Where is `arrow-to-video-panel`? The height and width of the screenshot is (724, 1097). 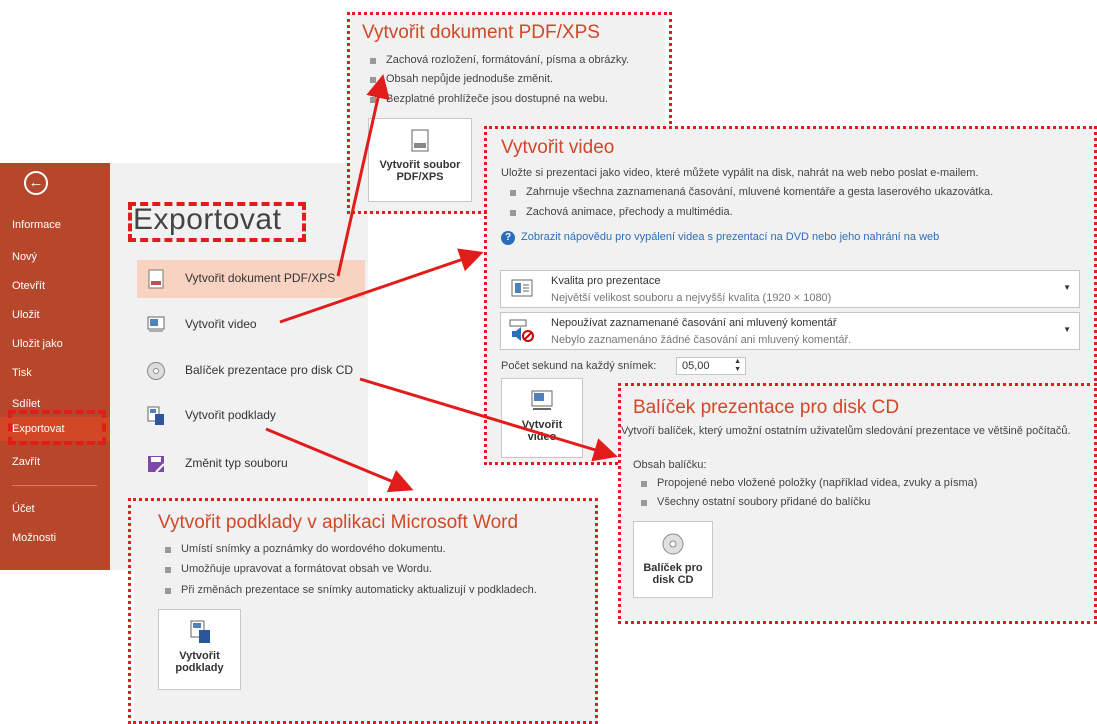 arrow-to-video-panel is located at coordinates (381, 286).